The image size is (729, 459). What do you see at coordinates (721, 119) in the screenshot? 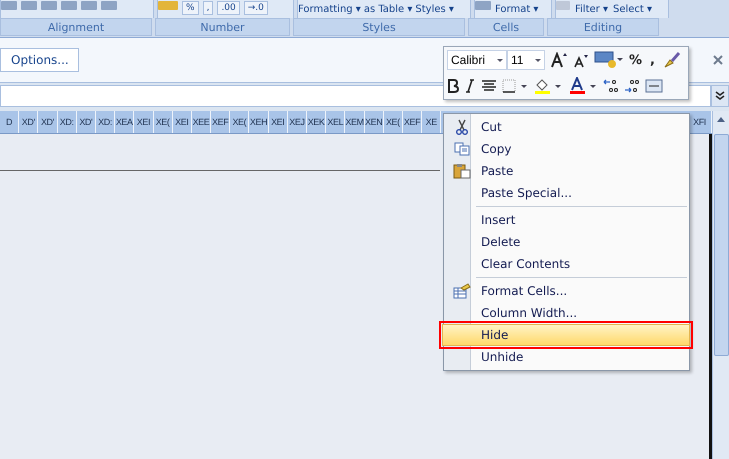
I see `scroll-up-icon` at bounding box center [721, 119].